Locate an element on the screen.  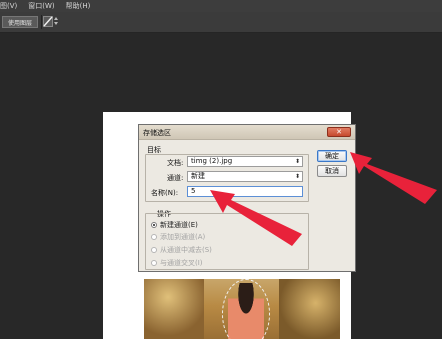
ok-button: 确定 is located at coordinates (332, 156).